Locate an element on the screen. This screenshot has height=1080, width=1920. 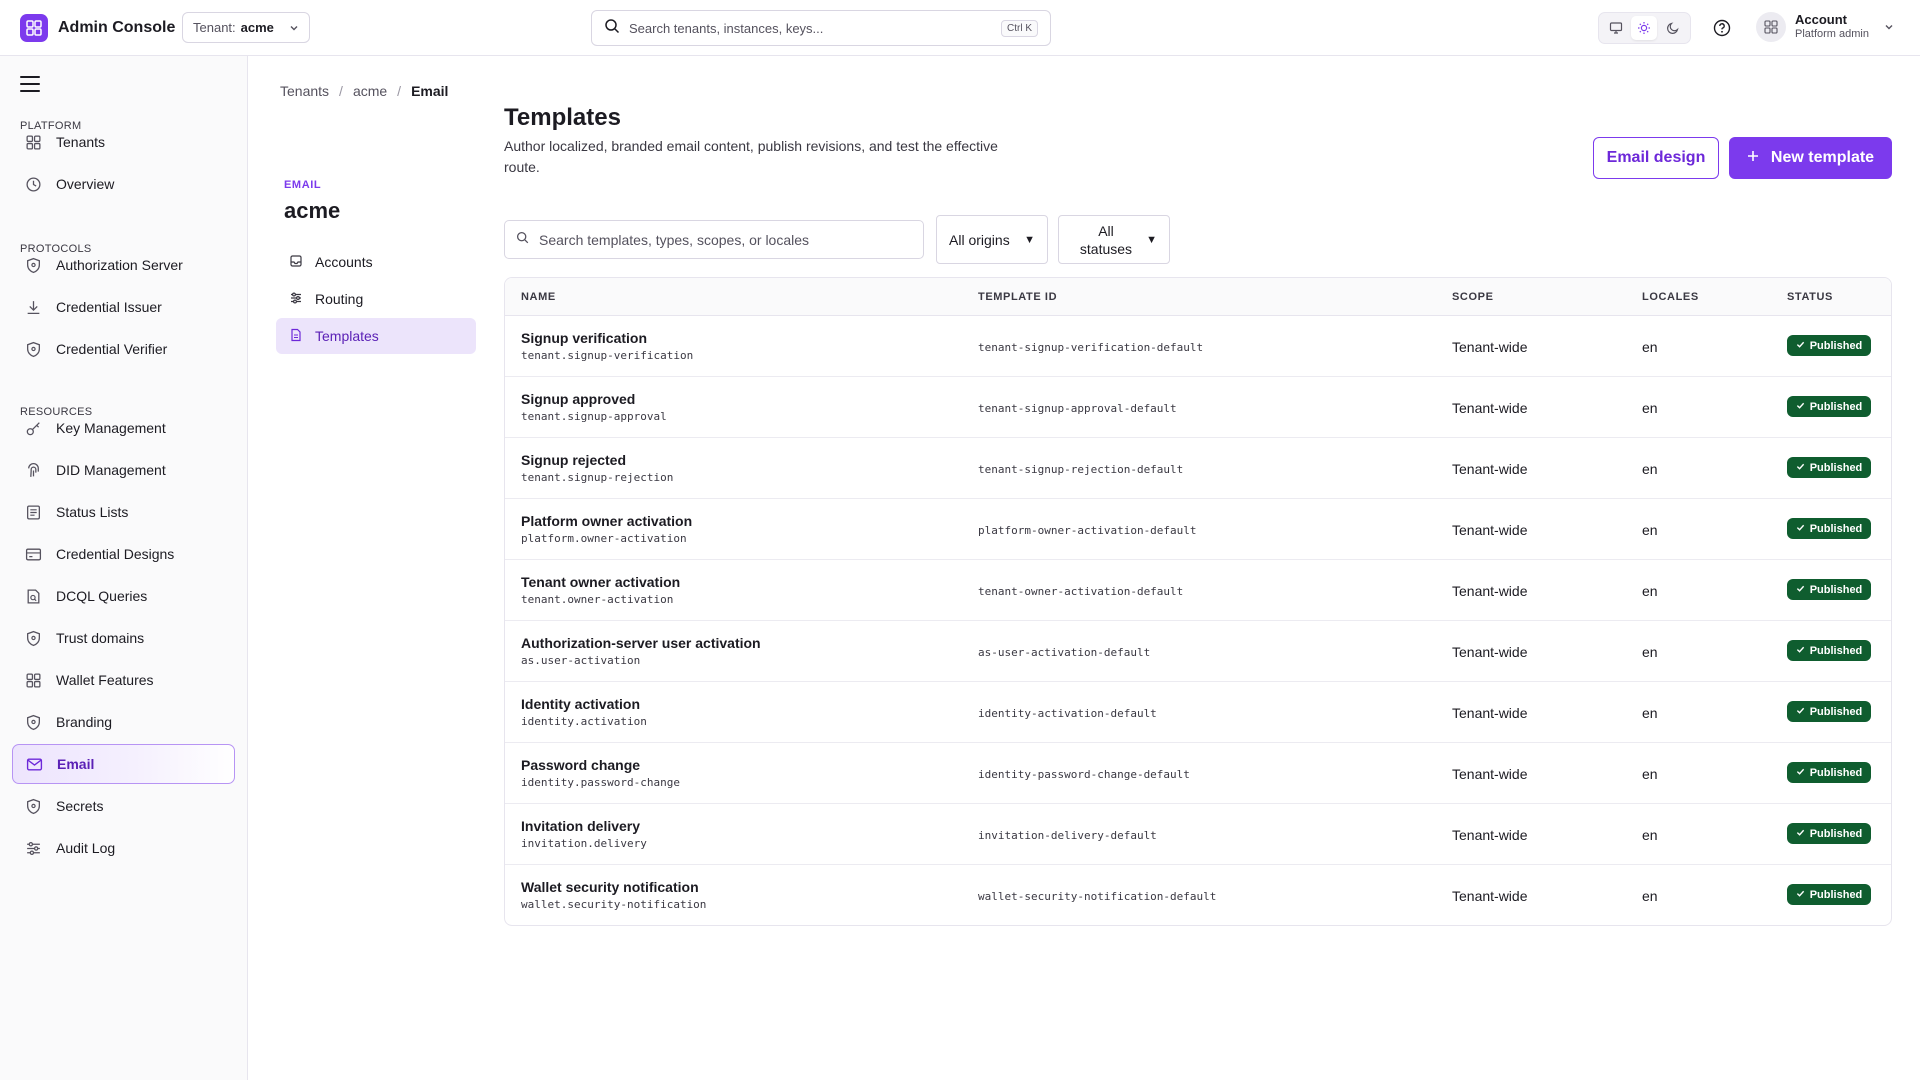
template-search-input is located at coordinates (725, 239).